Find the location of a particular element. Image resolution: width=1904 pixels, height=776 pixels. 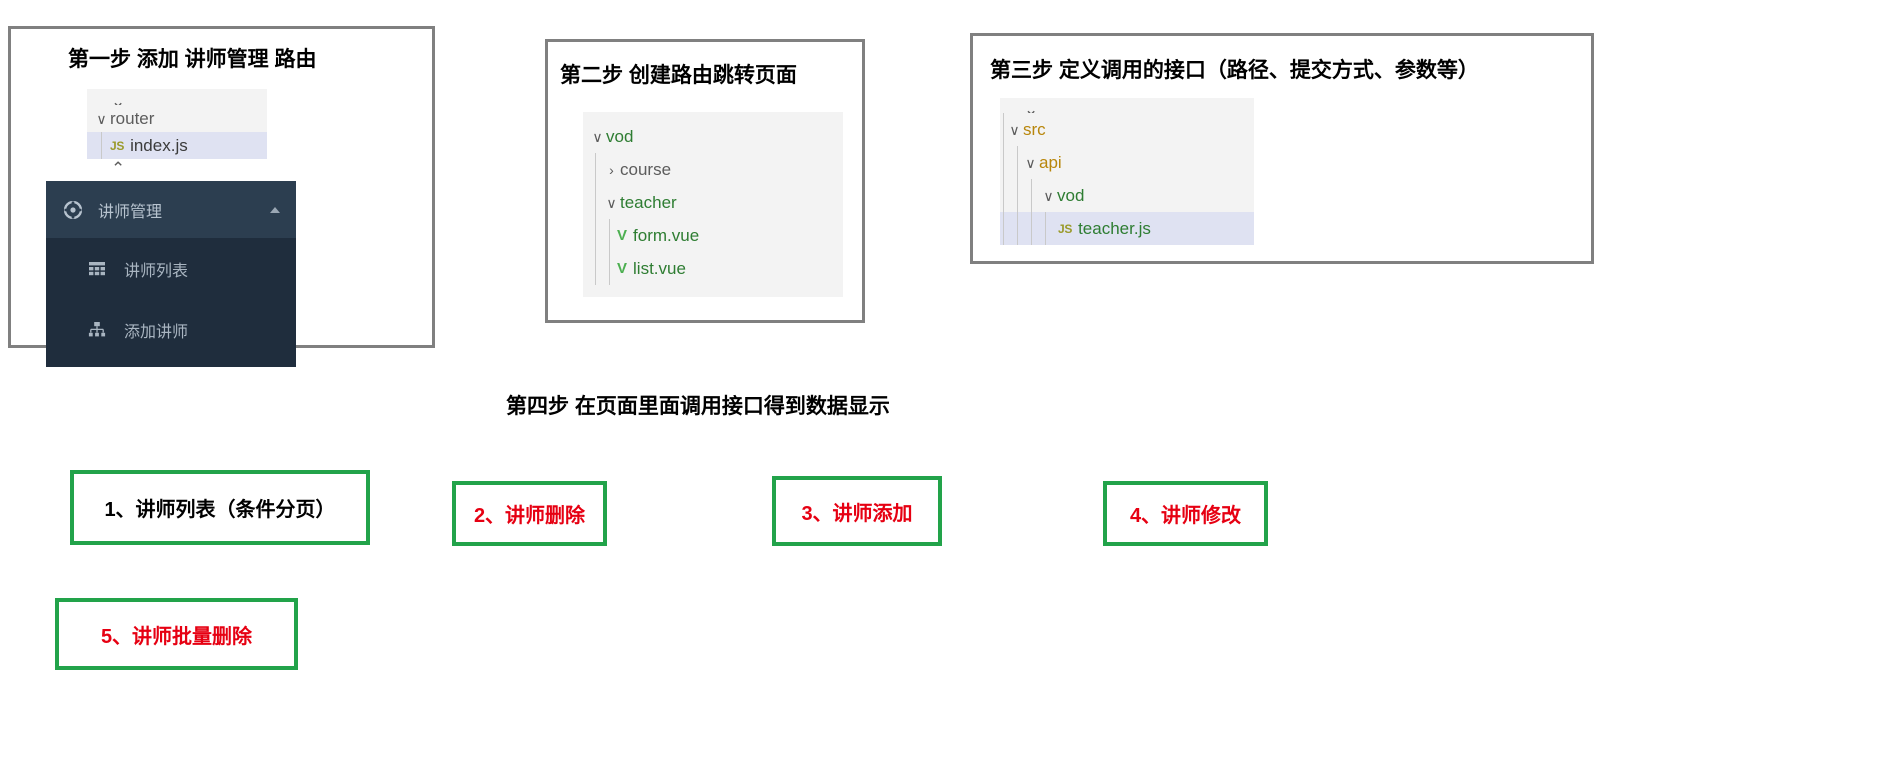

api-file-tree: ⌄ ∨ src ∨ api ∨ vod JS teacher.js is located at coordinates (1127, 171).